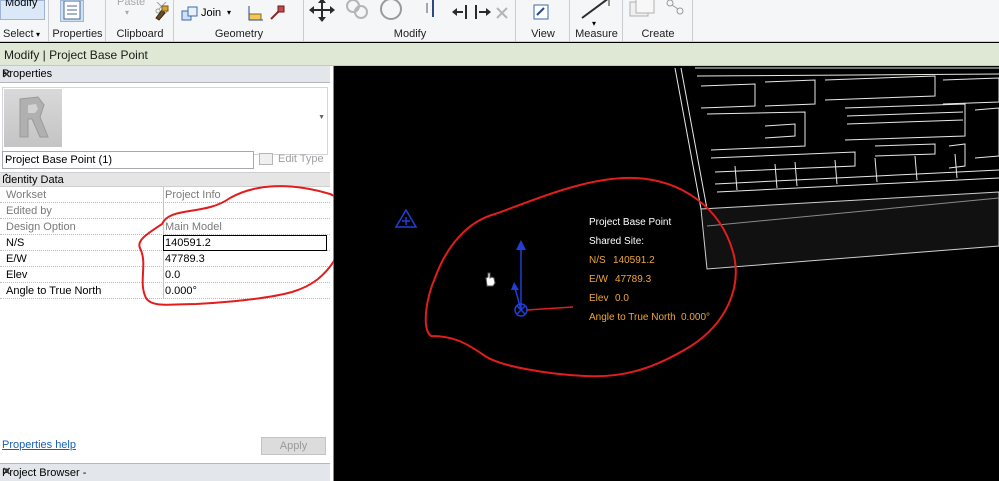  What do you see at coordinates (321, 117) in the screenshot?
I see `chevron-down-icon: ▼` at bounding box center [321, 117].